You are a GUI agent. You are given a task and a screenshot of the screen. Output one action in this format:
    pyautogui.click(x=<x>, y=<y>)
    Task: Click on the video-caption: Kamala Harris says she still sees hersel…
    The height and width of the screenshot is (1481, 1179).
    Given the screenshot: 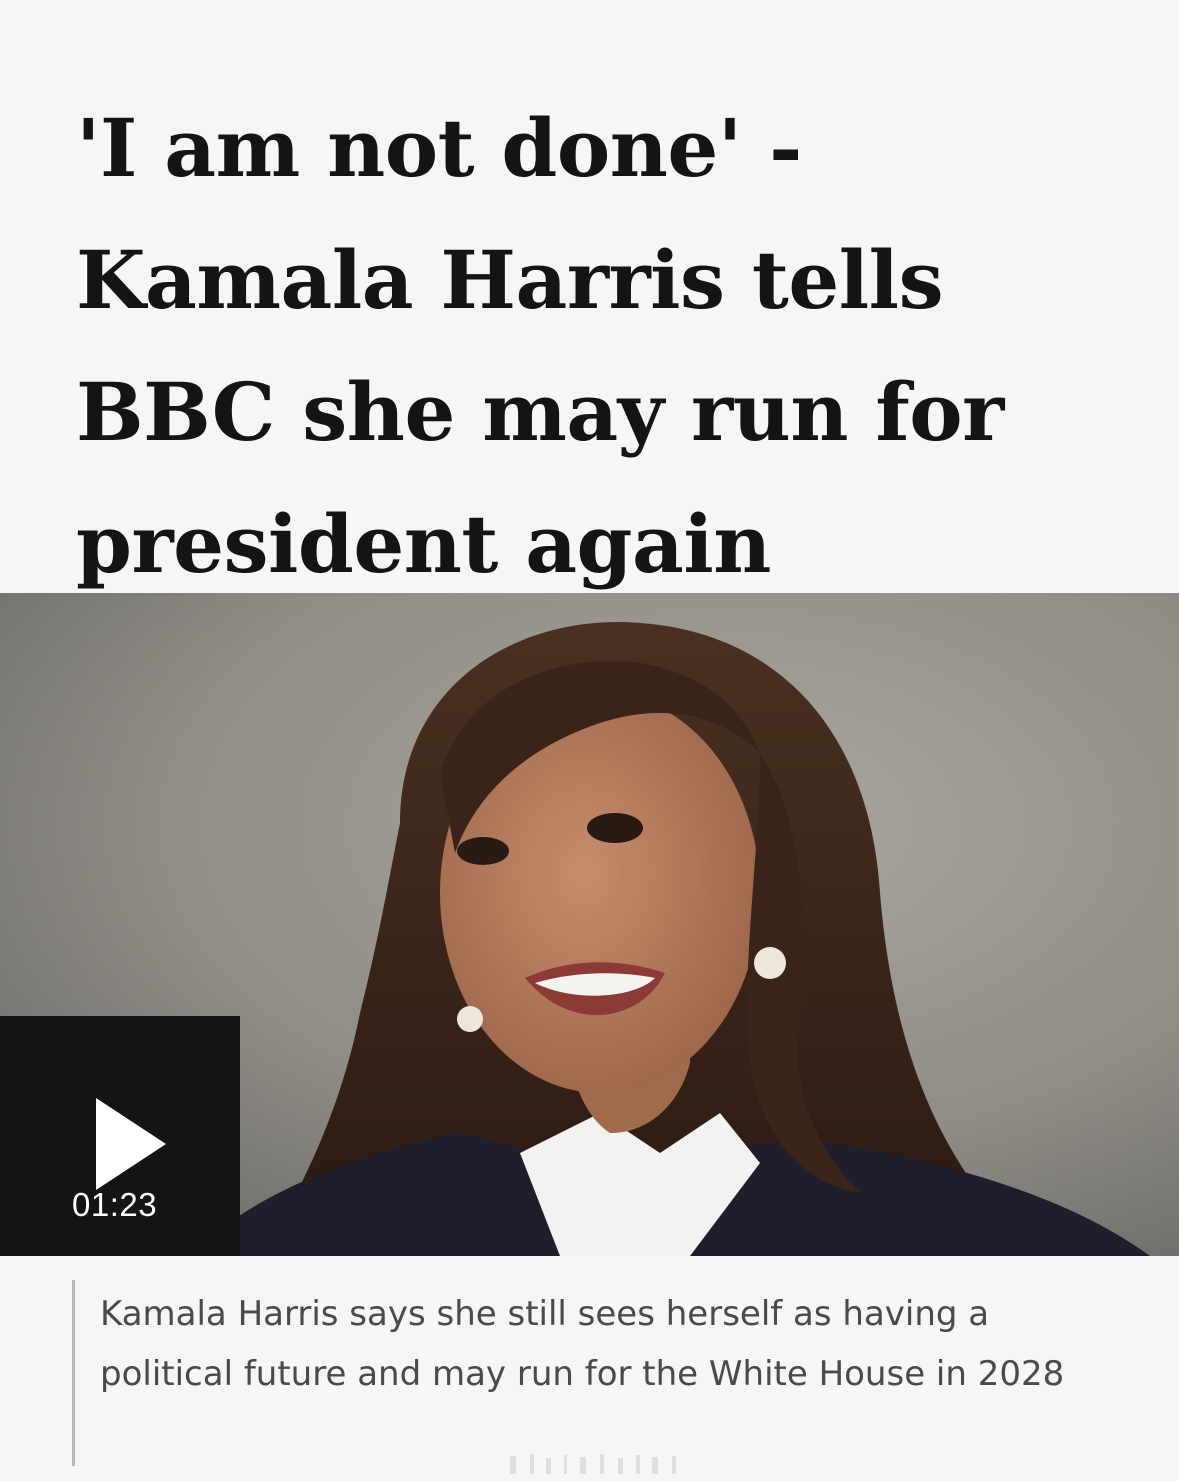 What is the action you would take?
    pyautogui.click(x=582, y=1344)
    